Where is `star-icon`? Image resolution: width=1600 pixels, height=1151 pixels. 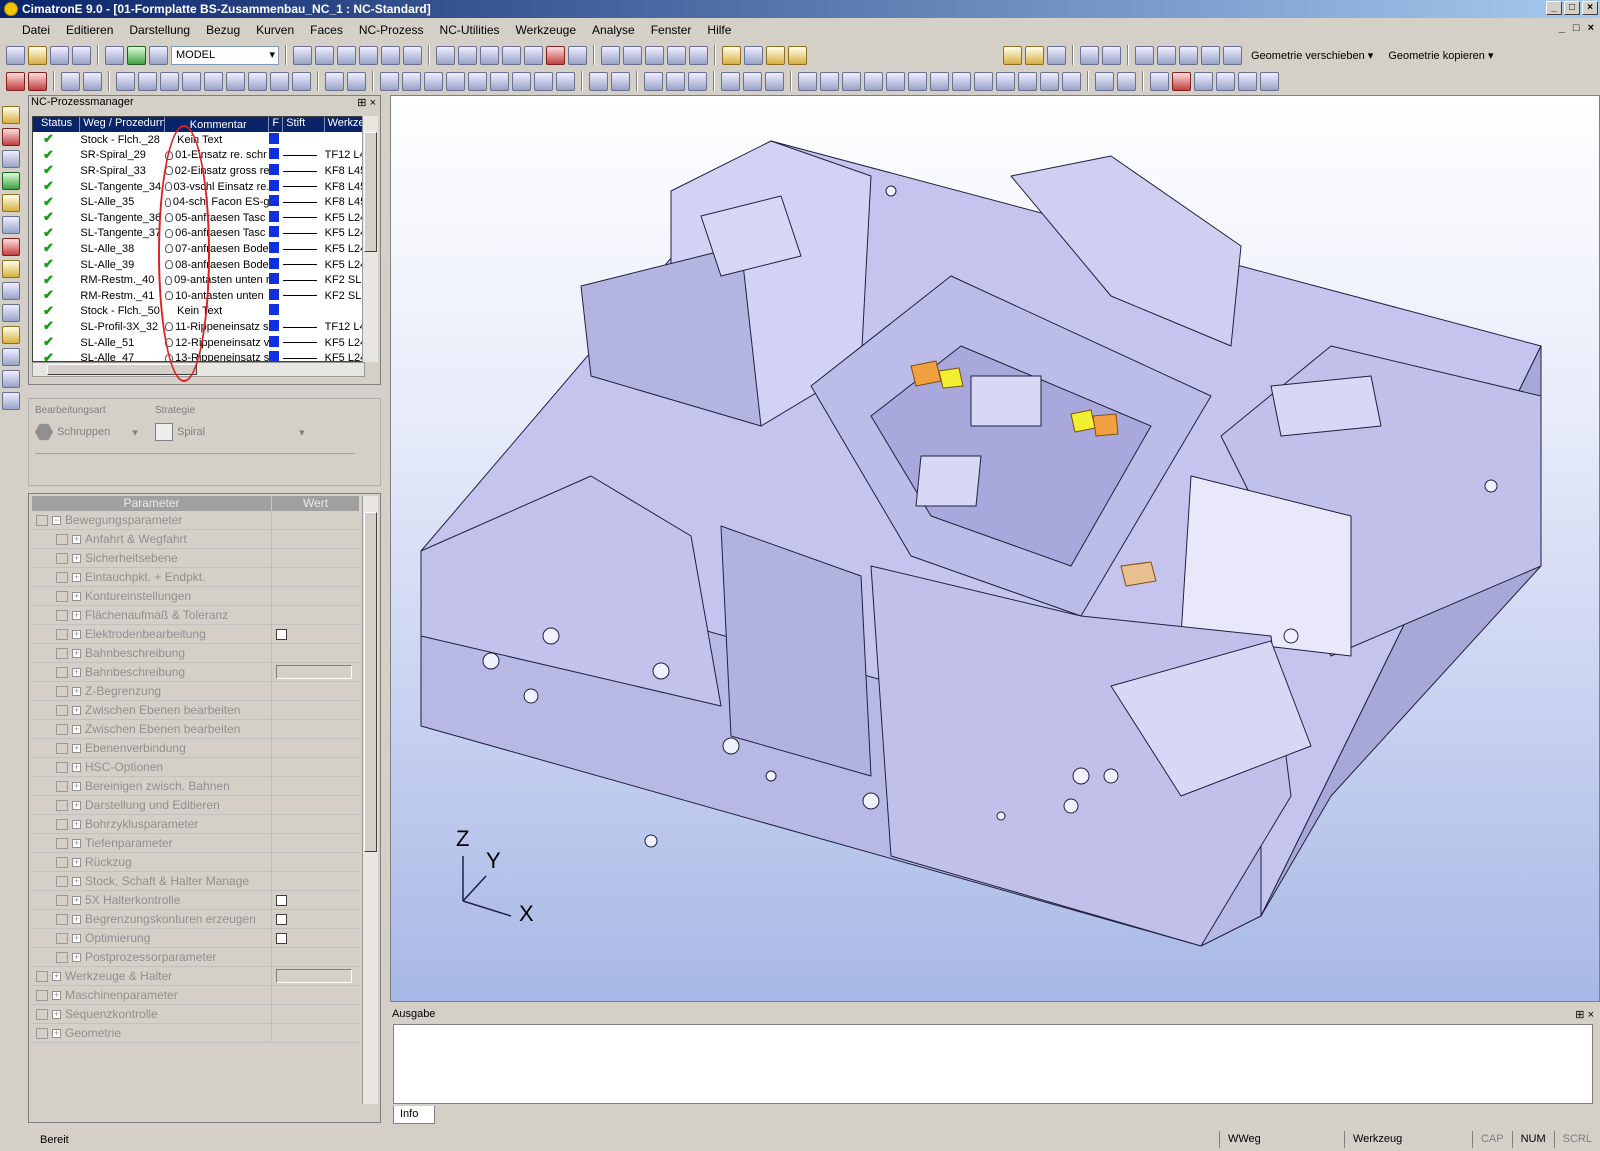
star-icon is located at coordinates (11, 313).